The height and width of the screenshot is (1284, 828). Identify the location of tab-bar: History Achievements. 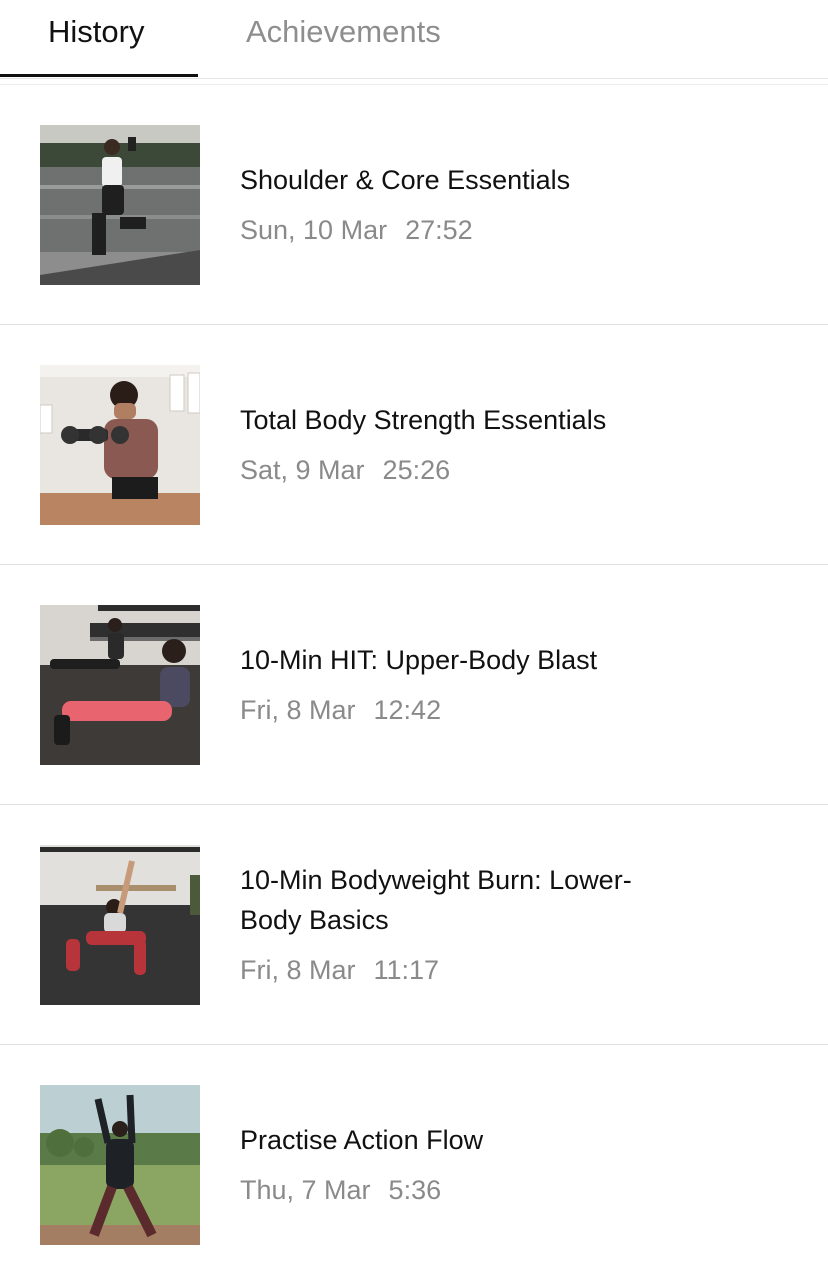
(414, 39).